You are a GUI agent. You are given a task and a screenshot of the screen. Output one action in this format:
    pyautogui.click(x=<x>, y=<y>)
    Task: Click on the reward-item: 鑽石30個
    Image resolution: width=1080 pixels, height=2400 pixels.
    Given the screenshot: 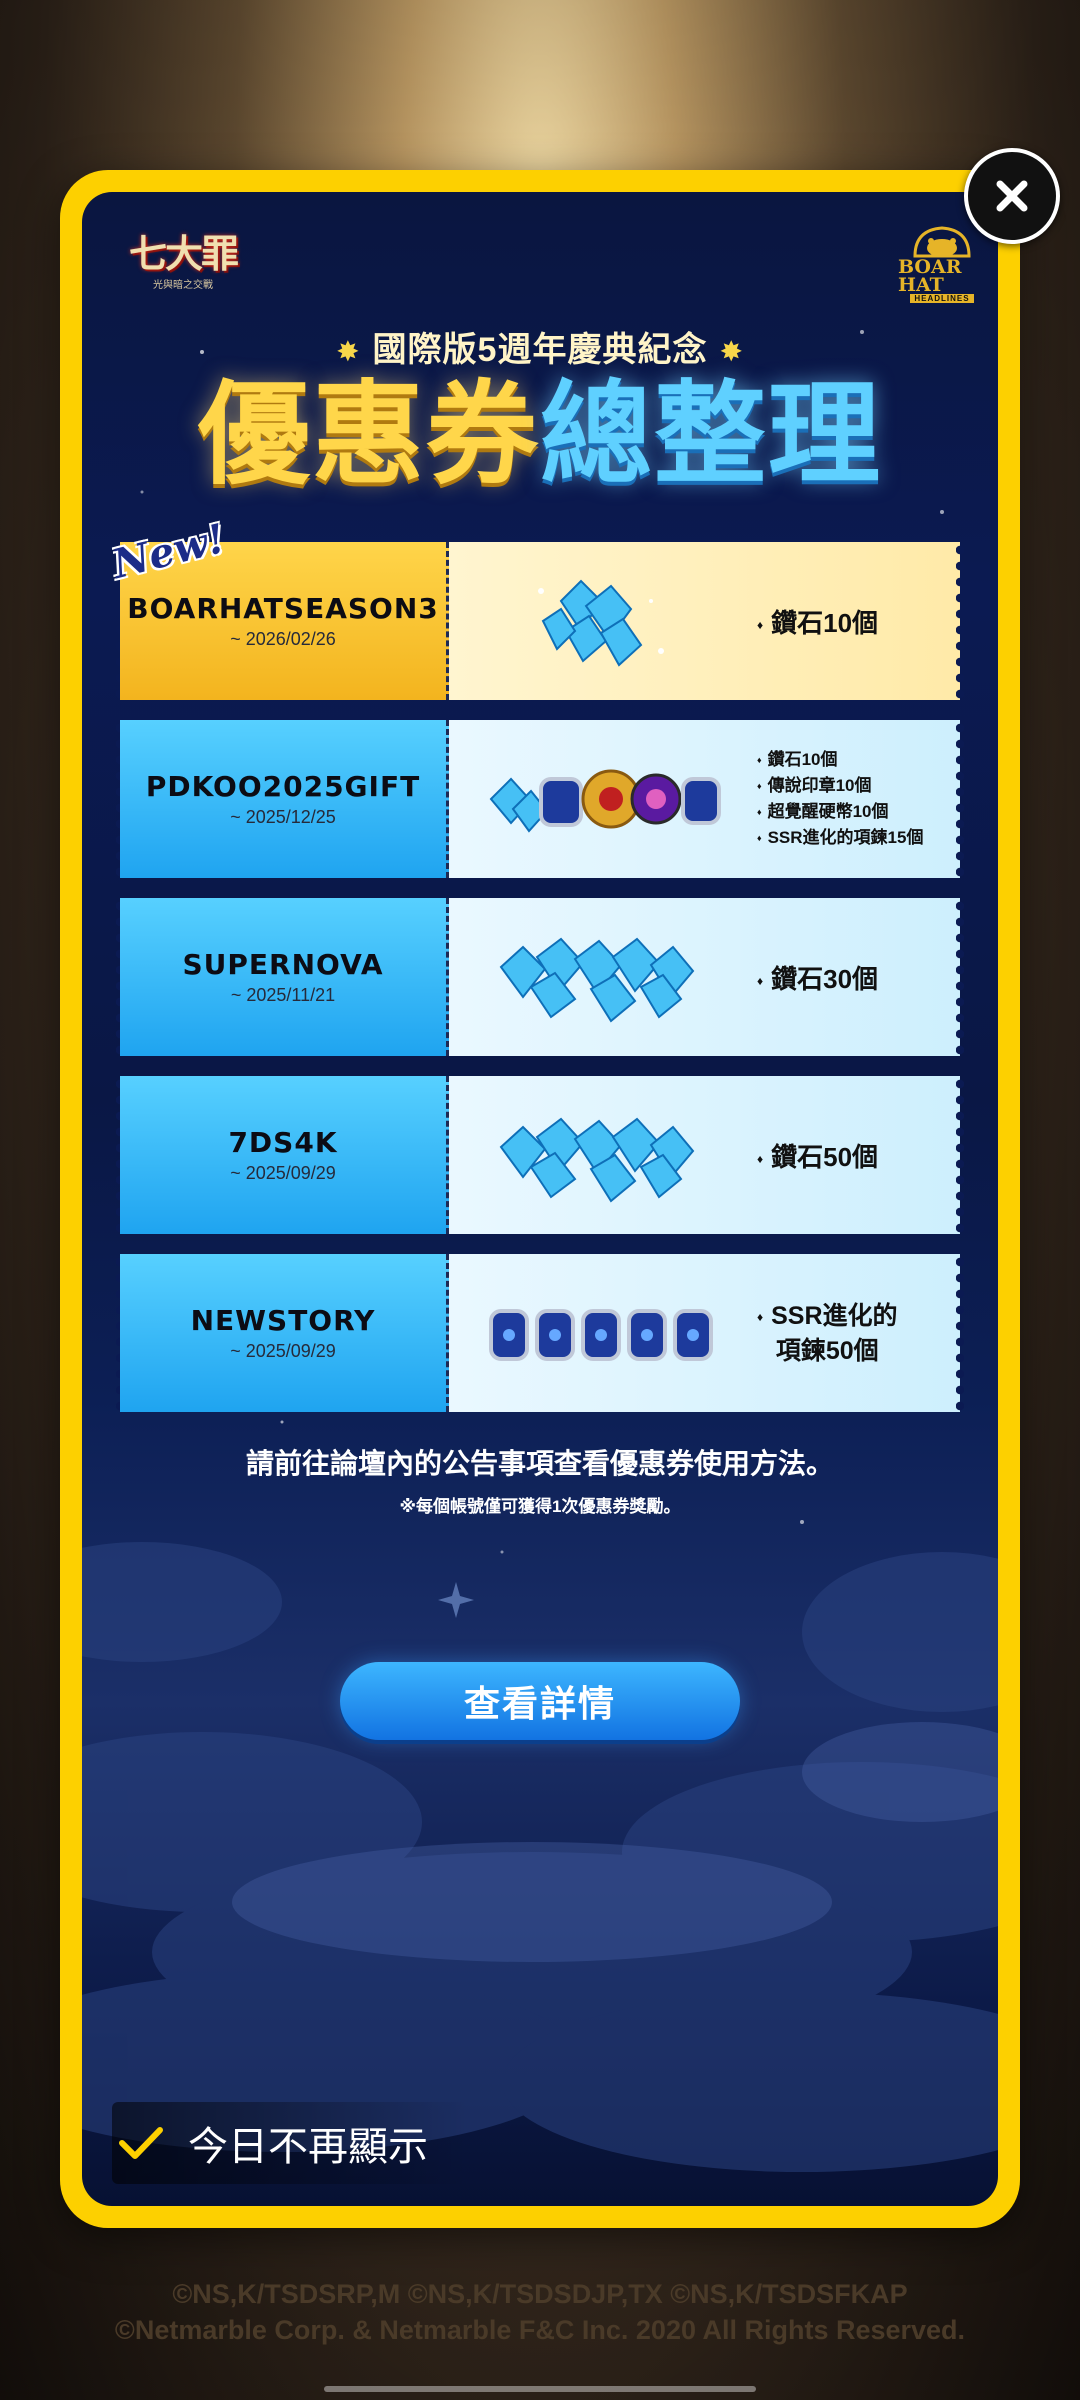 What is the action you would take?
    pyautogui.click(x=817, y=977)
    